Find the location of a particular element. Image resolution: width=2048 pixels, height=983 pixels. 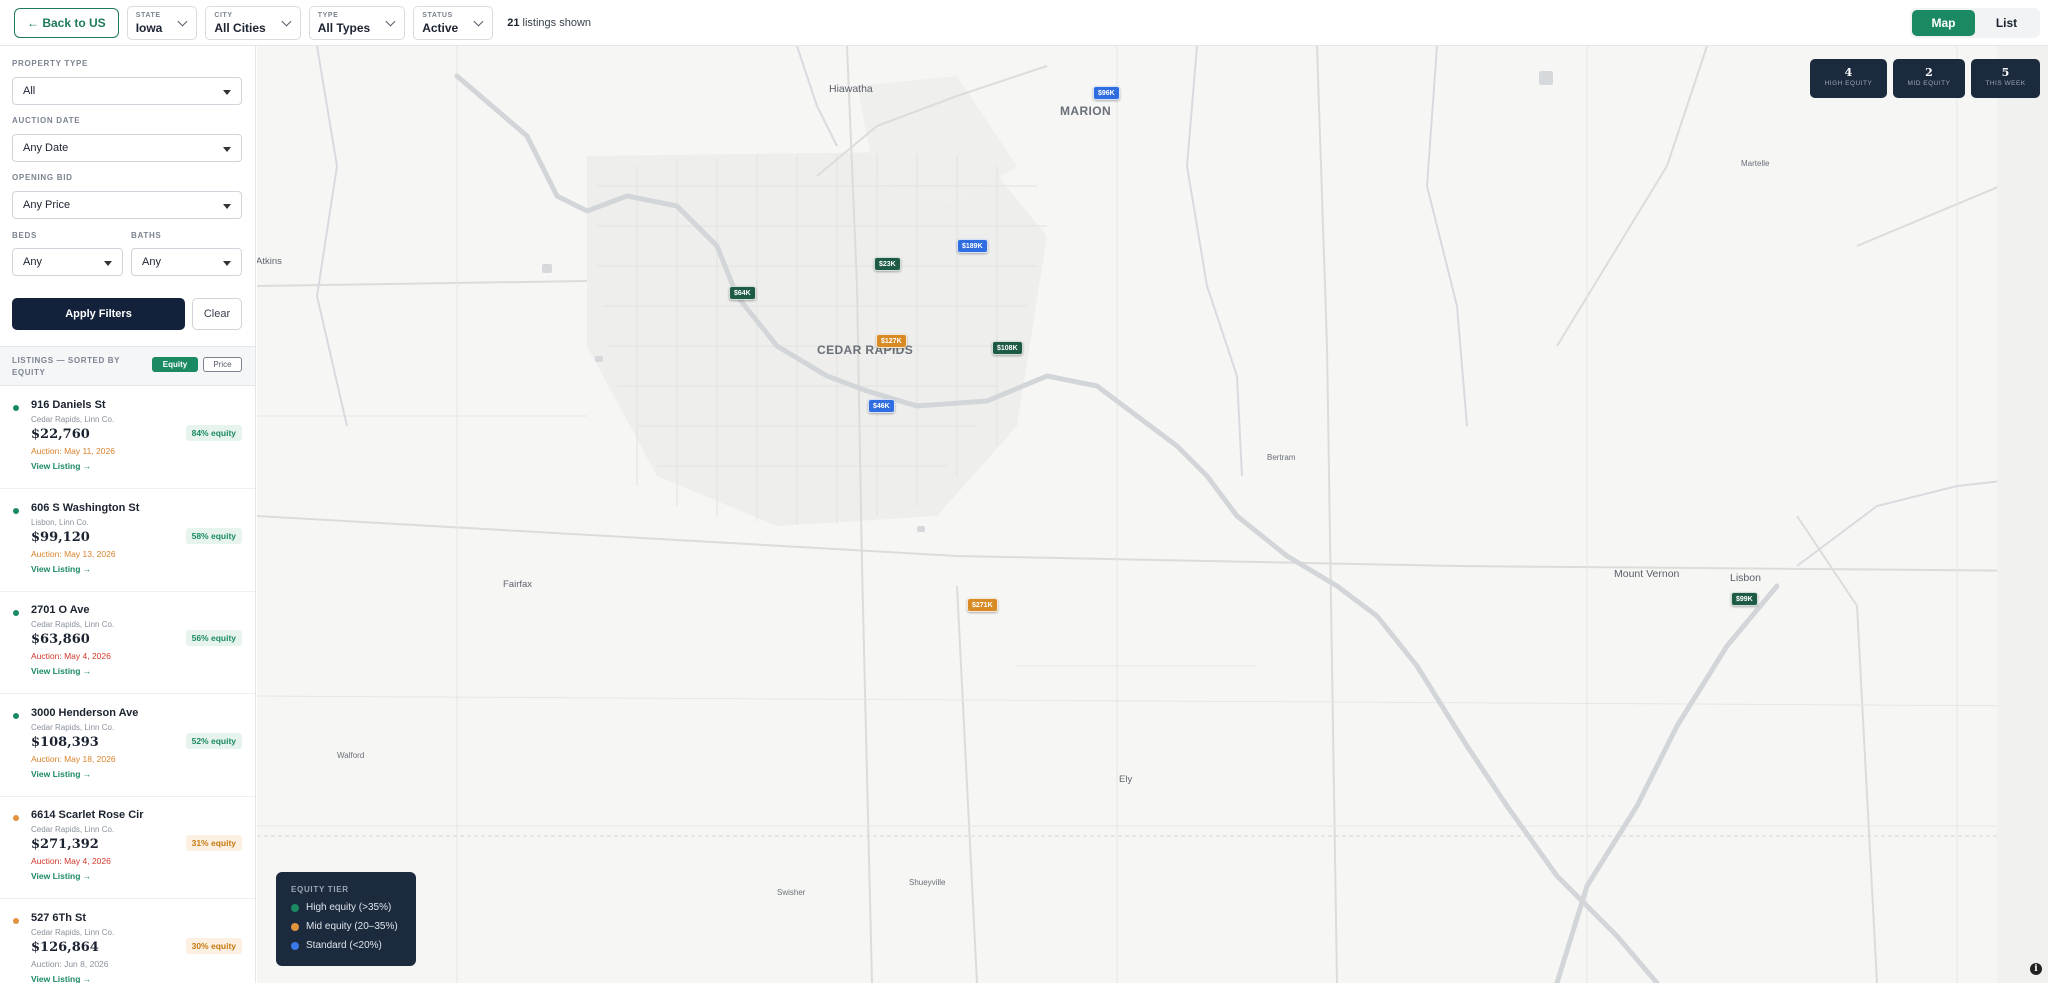

auction-date-select: Any Date is located at coordinates (127, 148).